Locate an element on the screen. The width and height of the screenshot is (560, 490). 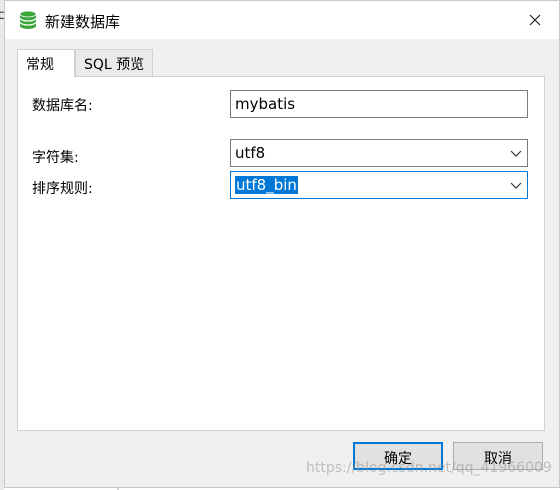
title-bar: 新建数据库 is located at coordinates (282, 20).